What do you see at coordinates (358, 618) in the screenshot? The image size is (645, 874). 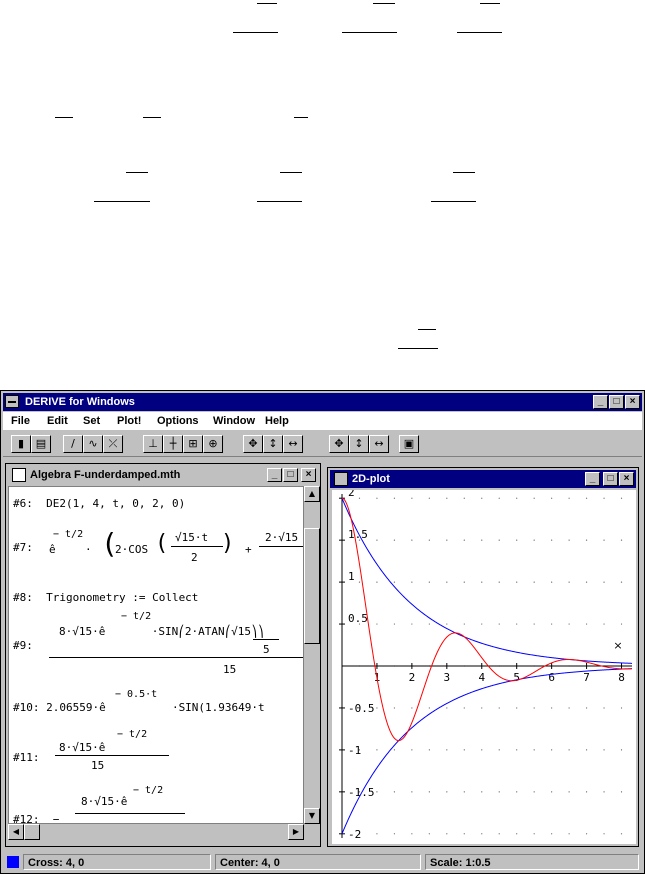 I see `y-tick-label: 0.5` at bounding box center [358, 618].